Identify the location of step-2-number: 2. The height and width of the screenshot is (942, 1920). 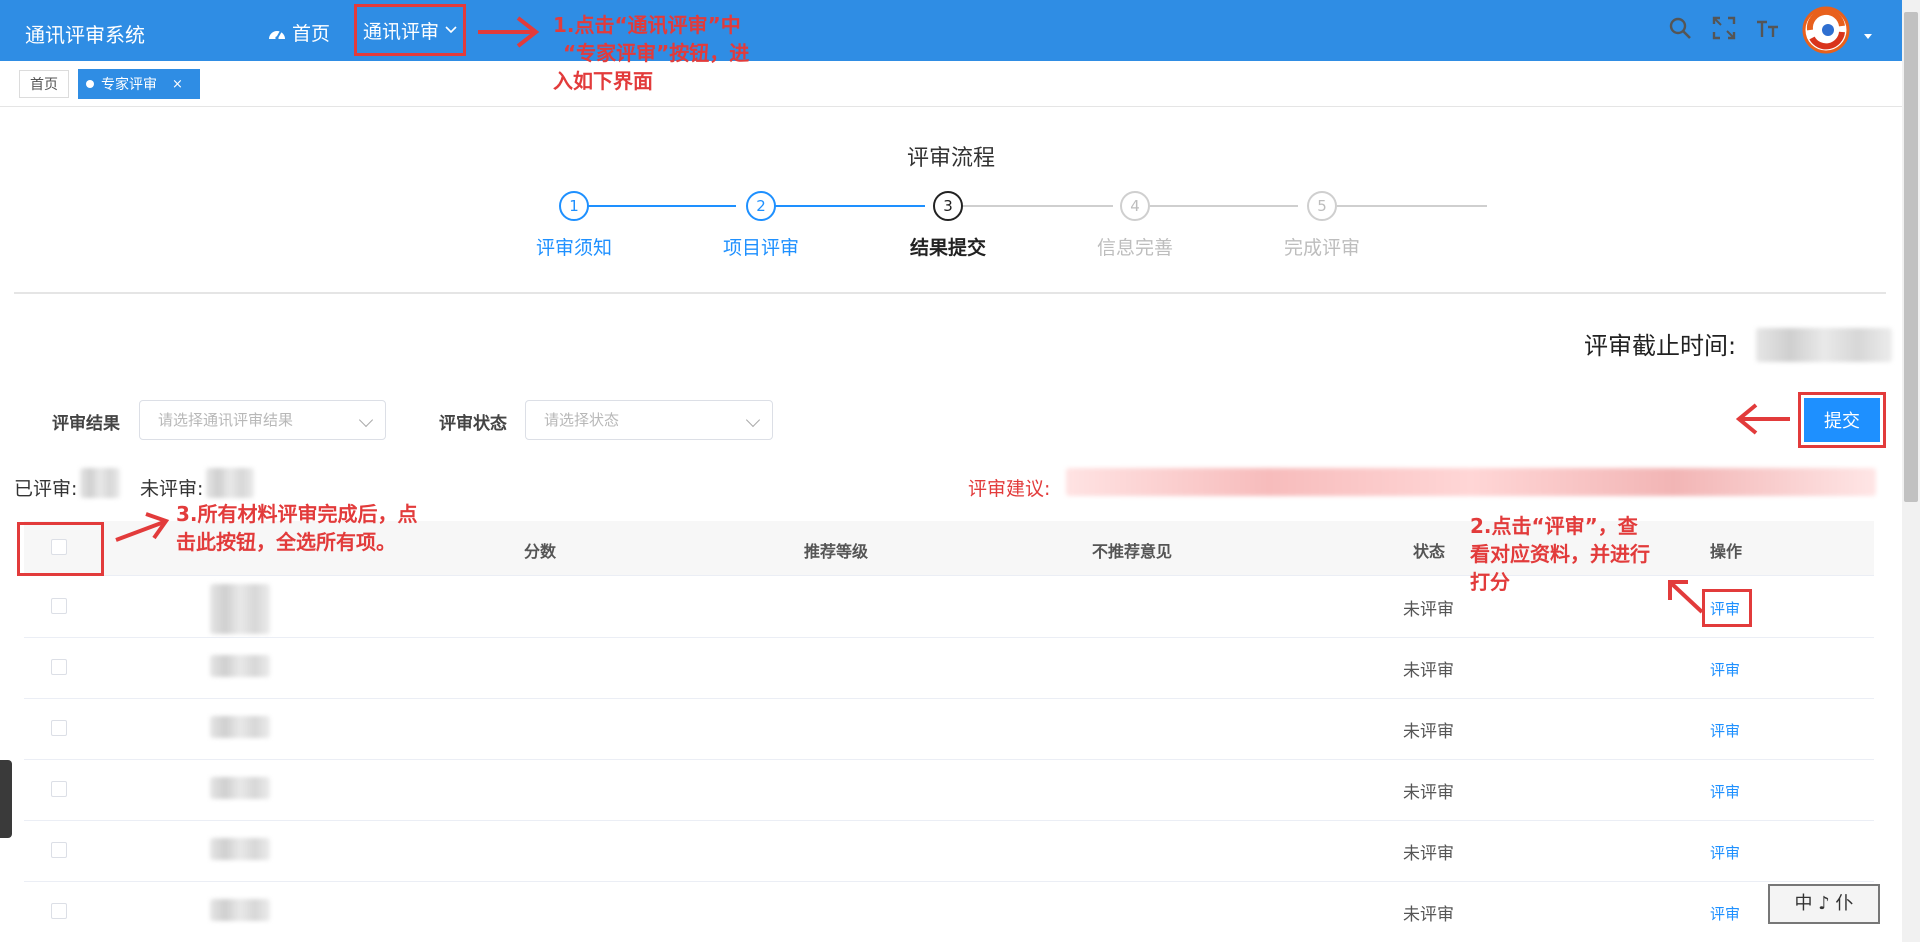
(761, 206).